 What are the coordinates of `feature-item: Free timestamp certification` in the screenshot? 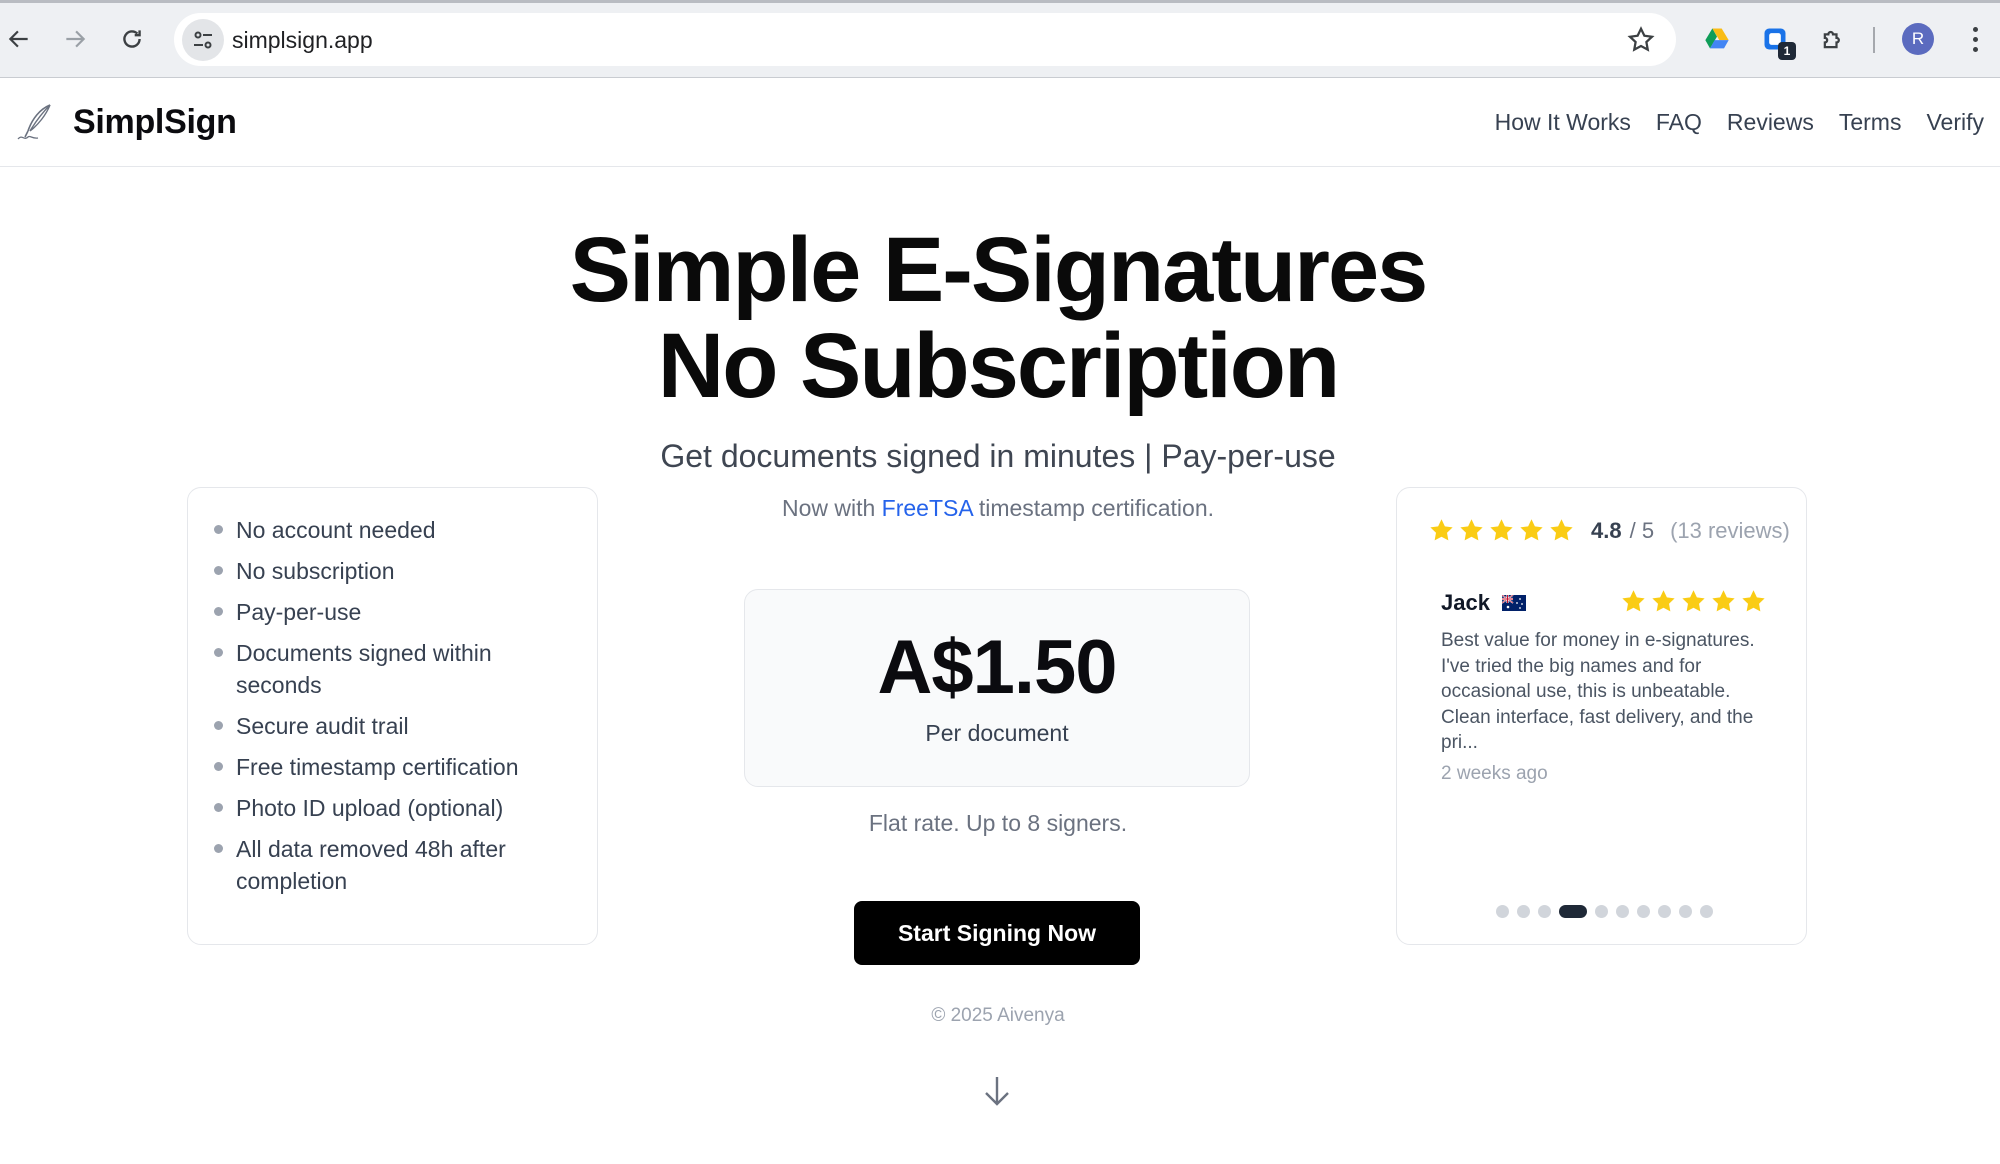 It's located at (393, 767).